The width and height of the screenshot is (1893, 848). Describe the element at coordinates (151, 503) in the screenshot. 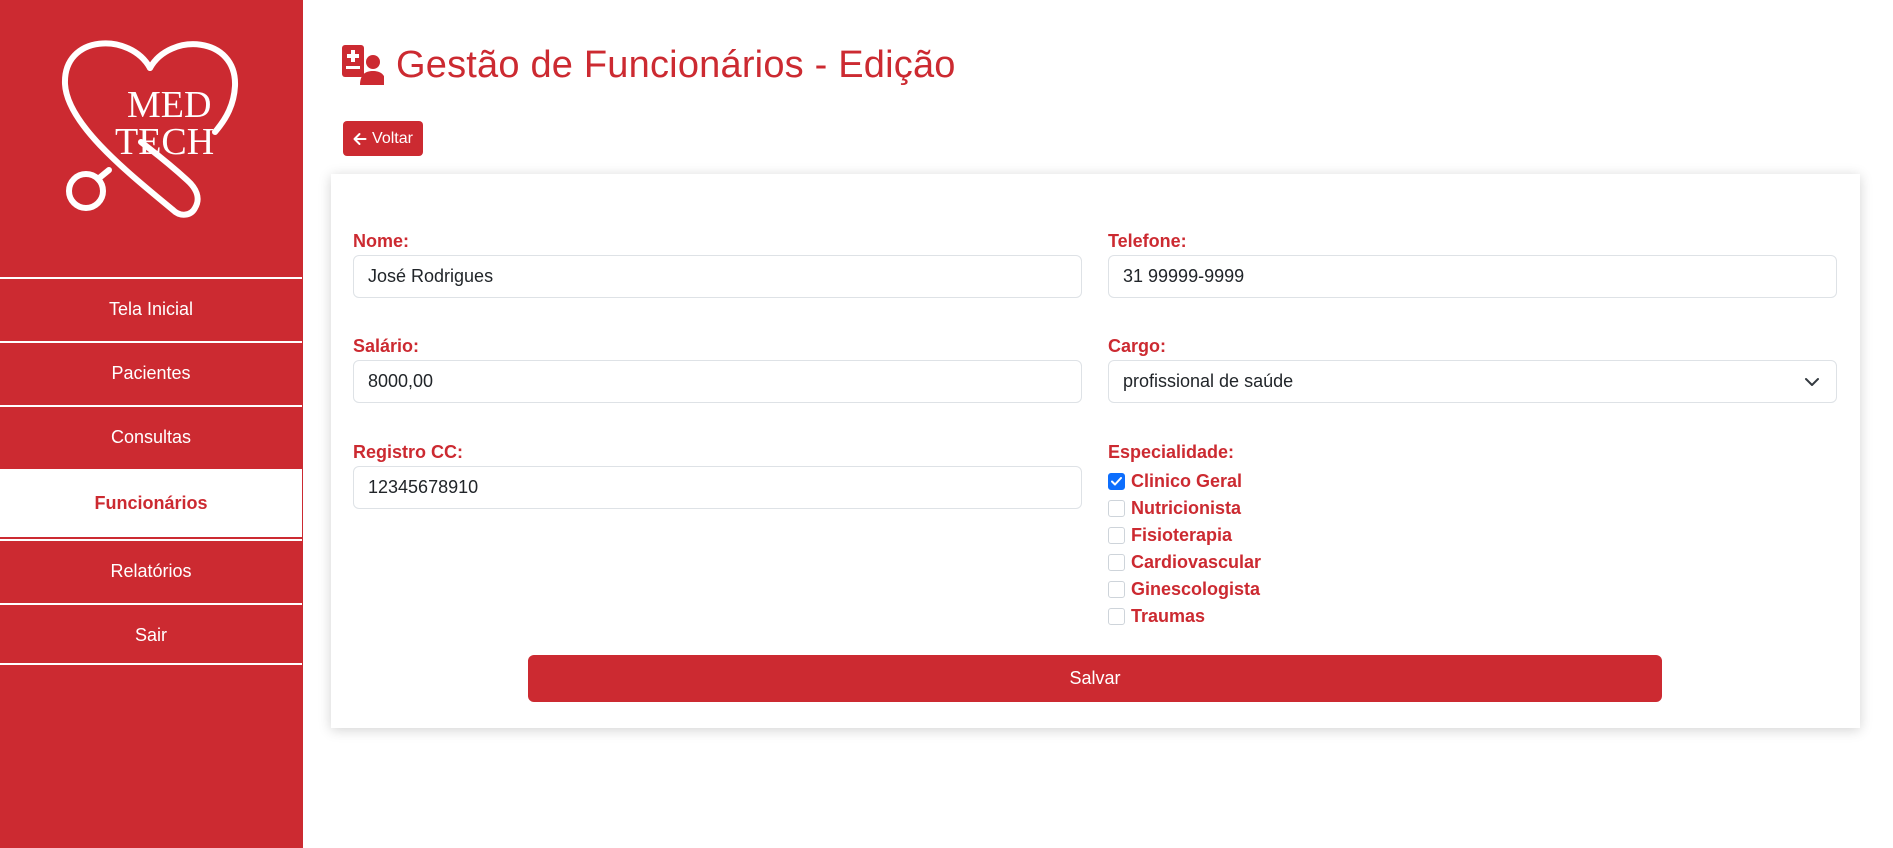

I see `sidebar-item-funcionarios: Funcionários` at that location.